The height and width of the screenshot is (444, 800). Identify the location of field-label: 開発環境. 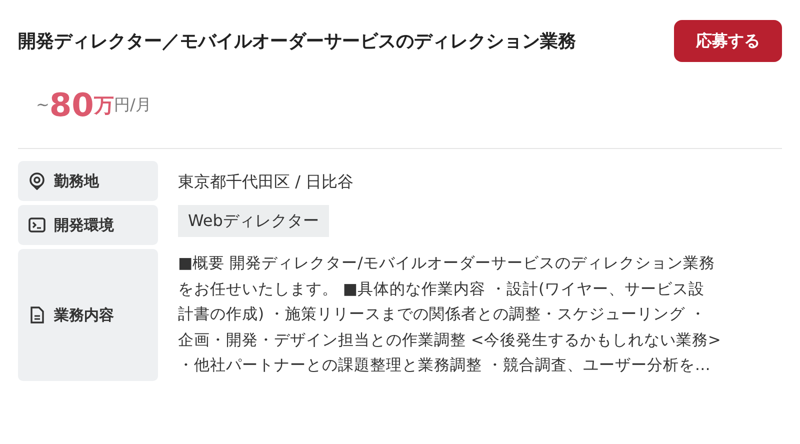
(84, 225).